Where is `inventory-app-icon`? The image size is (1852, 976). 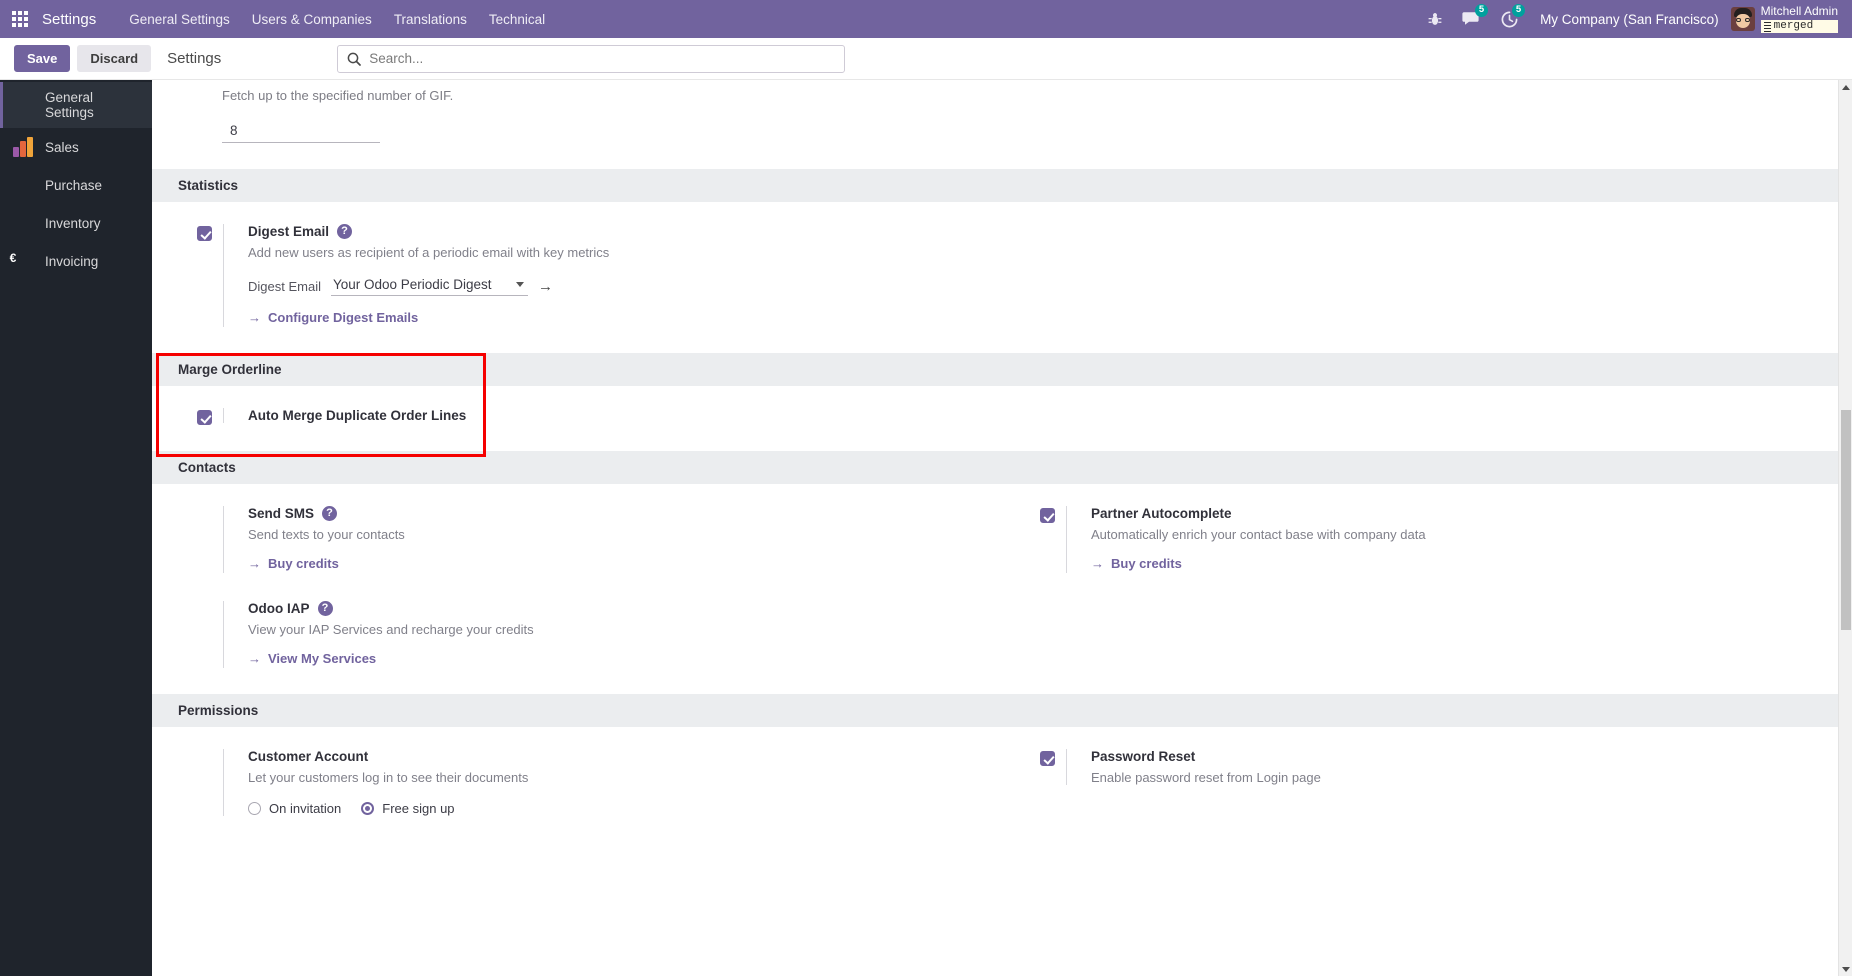
inventory-app-icon is located at coordinates (23, 223).